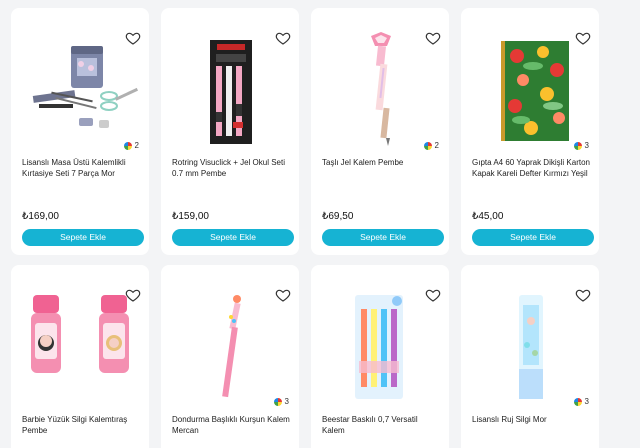 Image resolution: width=640 pixels, height=448 pixels. What do you see at coordinates (380, 356) in the screenshot?
I see `product-card: Beestar Baskılı 0,7 Versatil Kalem` at bounding box center [380, 356].